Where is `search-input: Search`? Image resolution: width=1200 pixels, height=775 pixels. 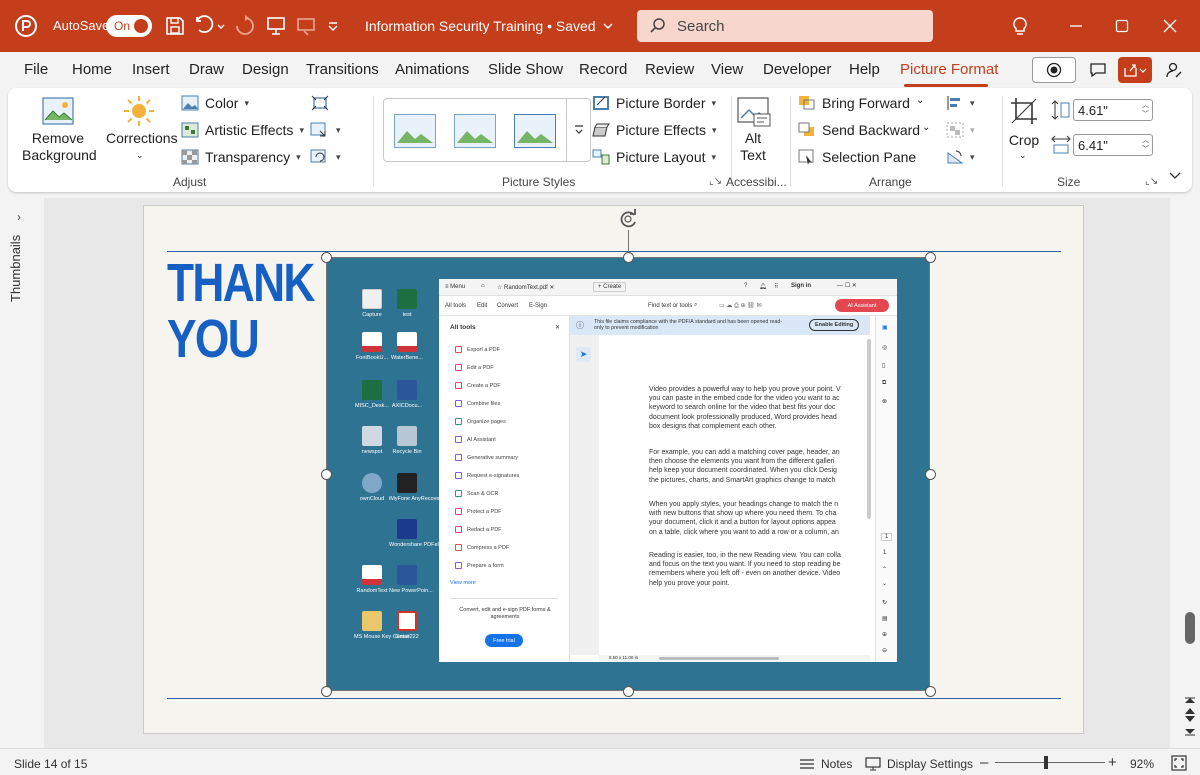 search-input: Search is located at coordinates (785, 26).